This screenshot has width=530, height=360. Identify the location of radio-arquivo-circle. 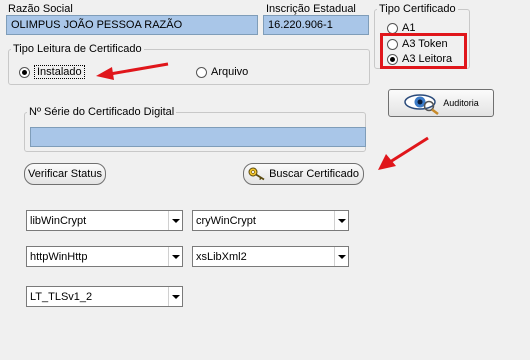
(201, 72).